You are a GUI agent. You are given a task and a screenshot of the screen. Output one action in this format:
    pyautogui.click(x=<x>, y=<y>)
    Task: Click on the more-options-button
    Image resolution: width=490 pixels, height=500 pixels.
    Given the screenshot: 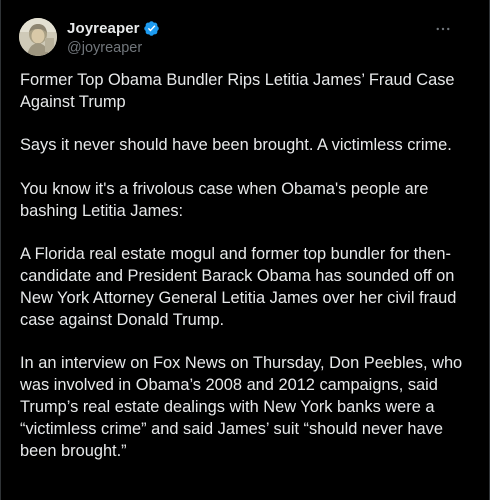 What is the action you would take?
    pyautogui.click(x=443, y=29)
    